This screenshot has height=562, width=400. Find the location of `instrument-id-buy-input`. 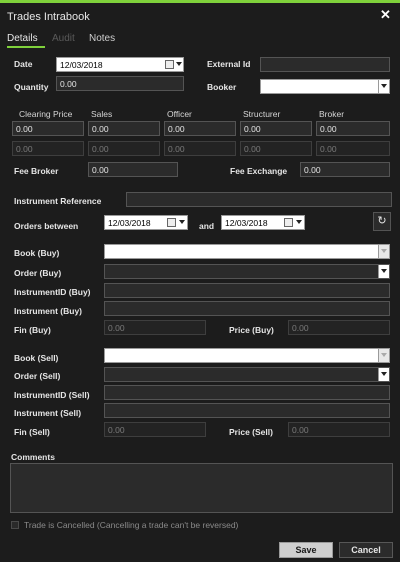

instrument-id-buy-input is located at coordinates (247, 290).